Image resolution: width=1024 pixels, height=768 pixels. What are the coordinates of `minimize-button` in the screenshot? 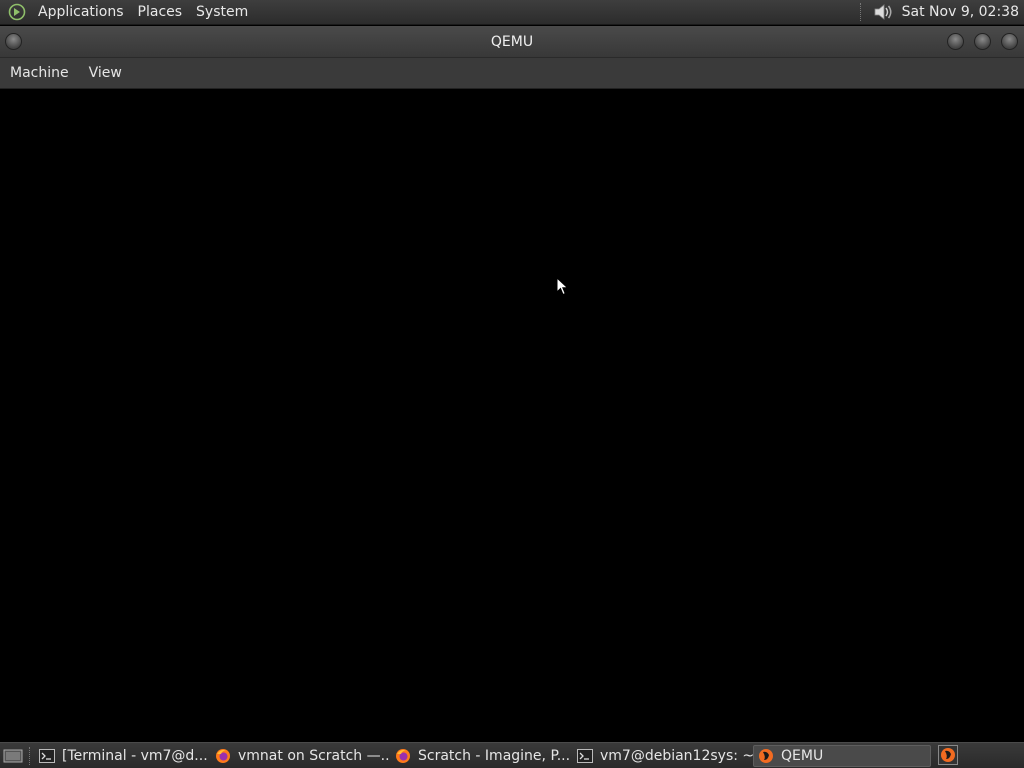 It's located at (955, 41).